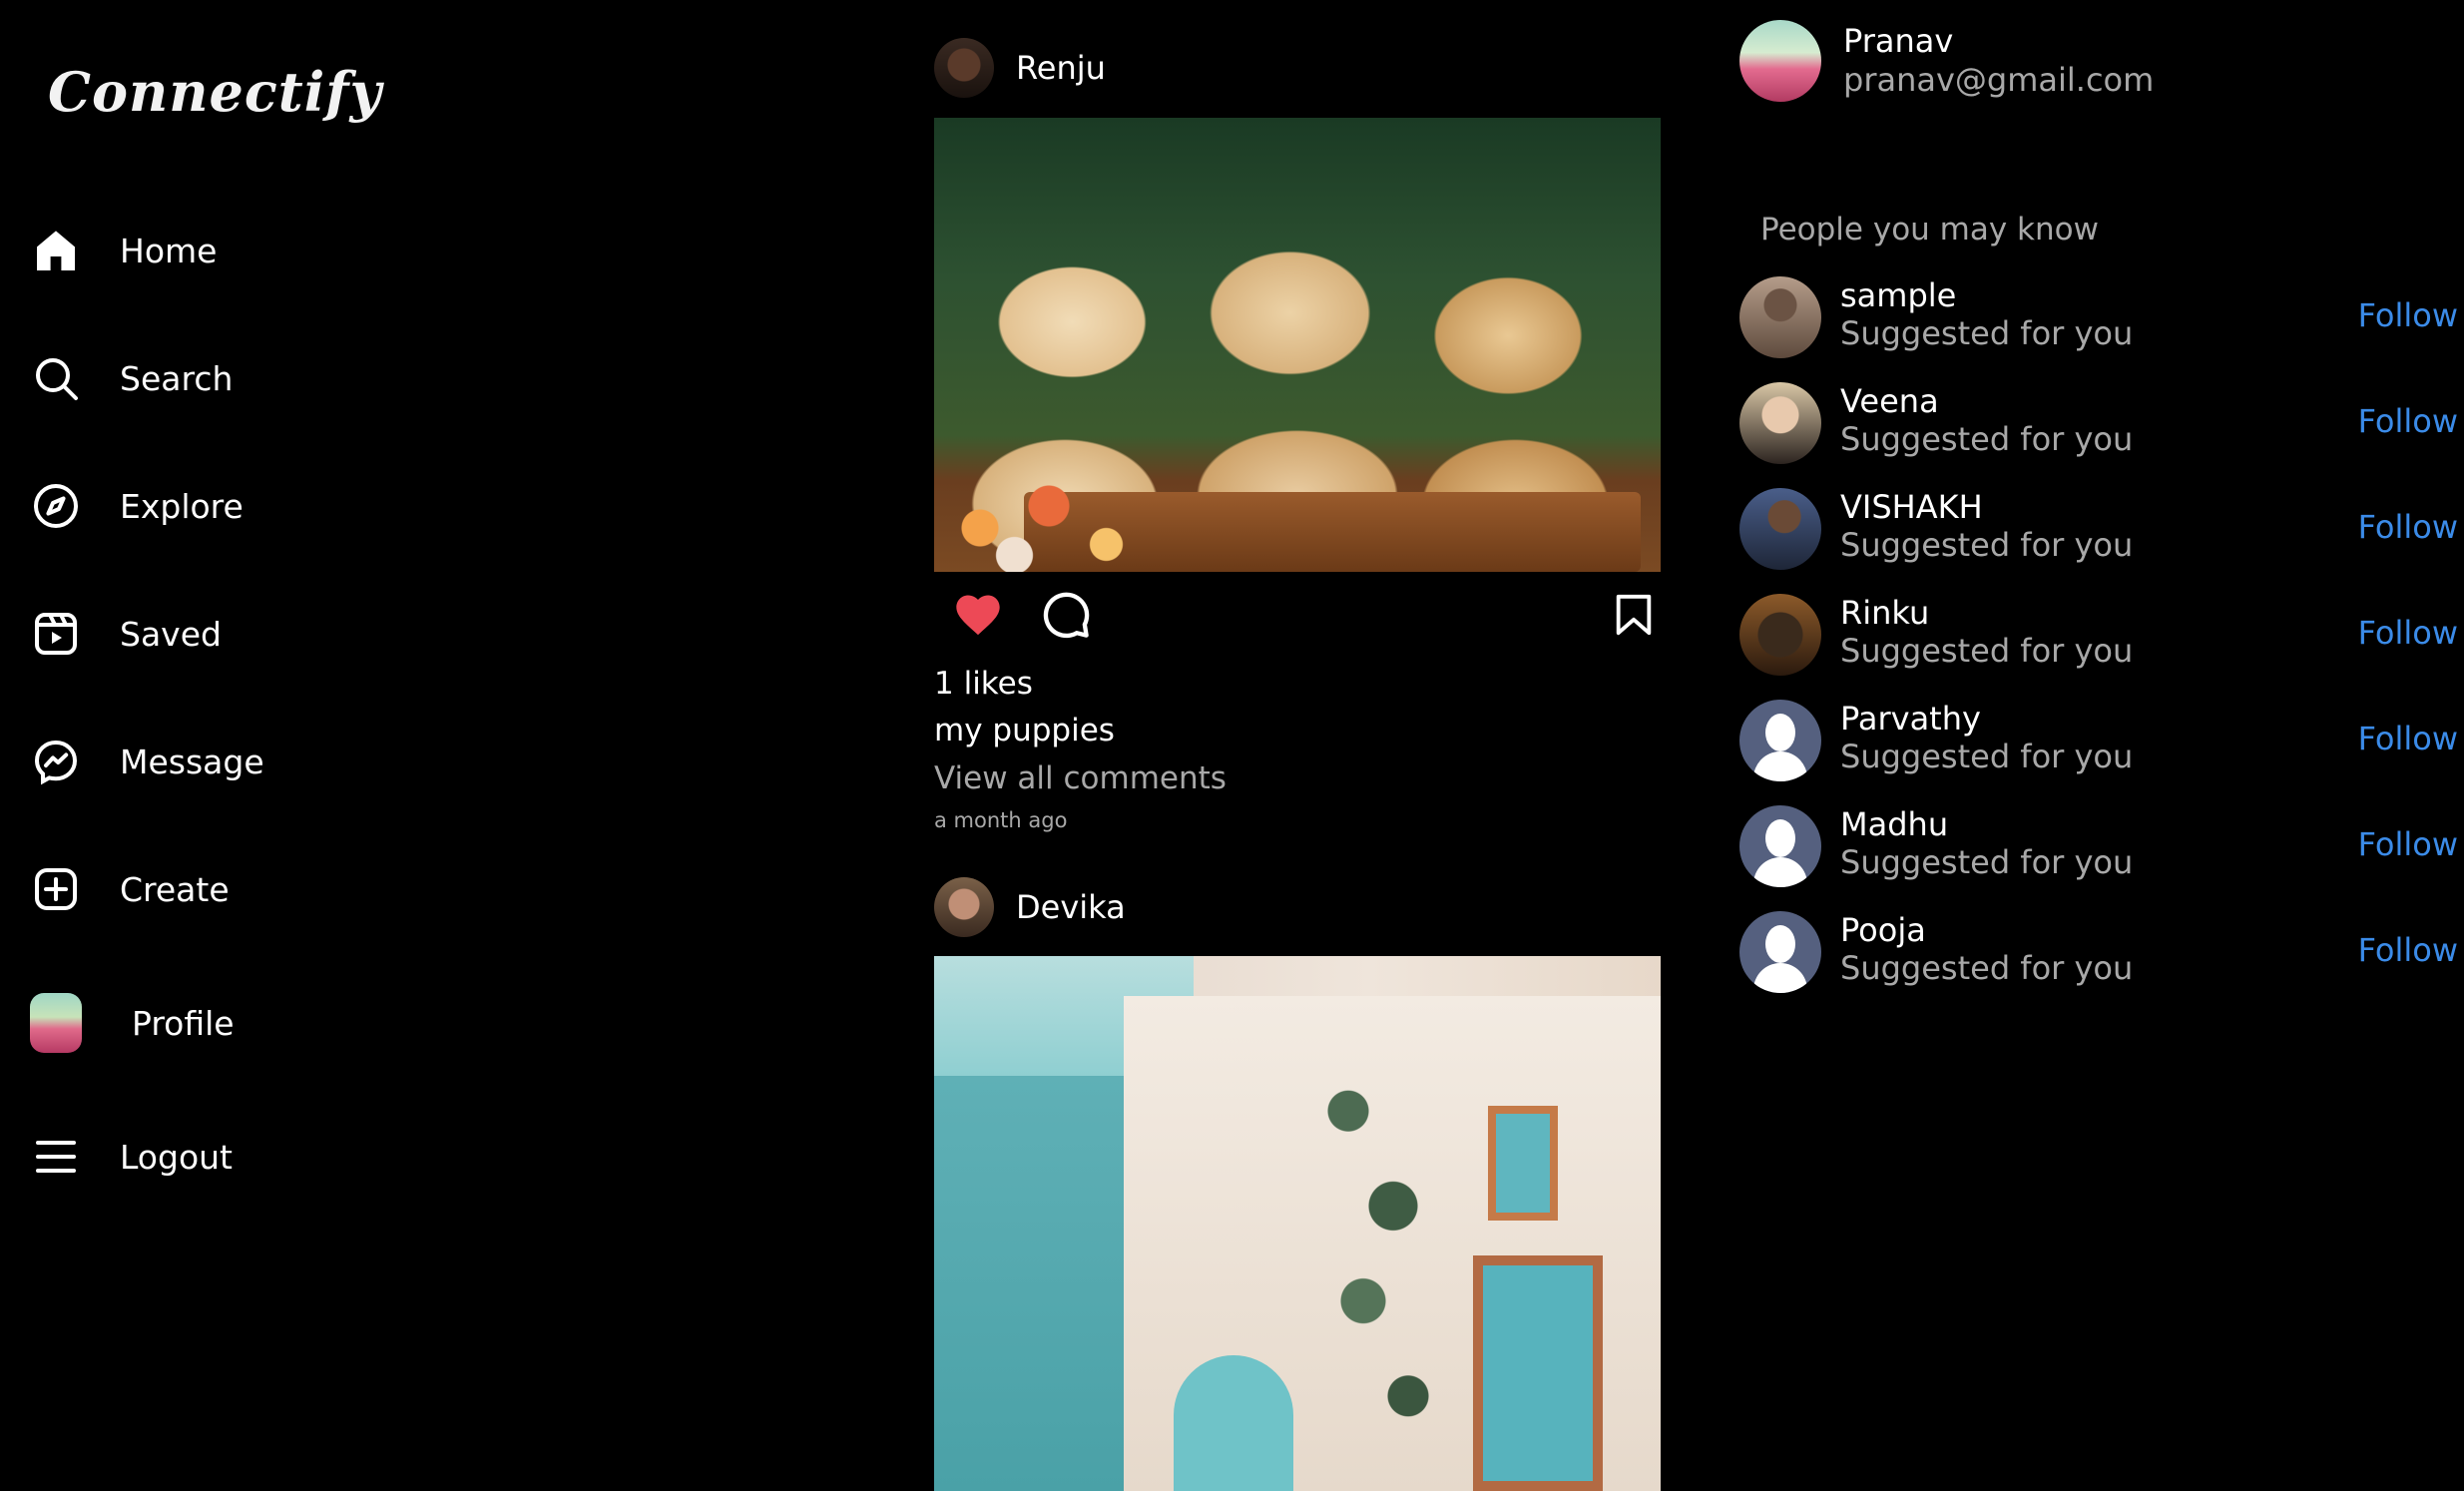  Describe the element at coordinates (1929, 230) in the screenshot. I see `suggestions-title: People you may know` at that location.